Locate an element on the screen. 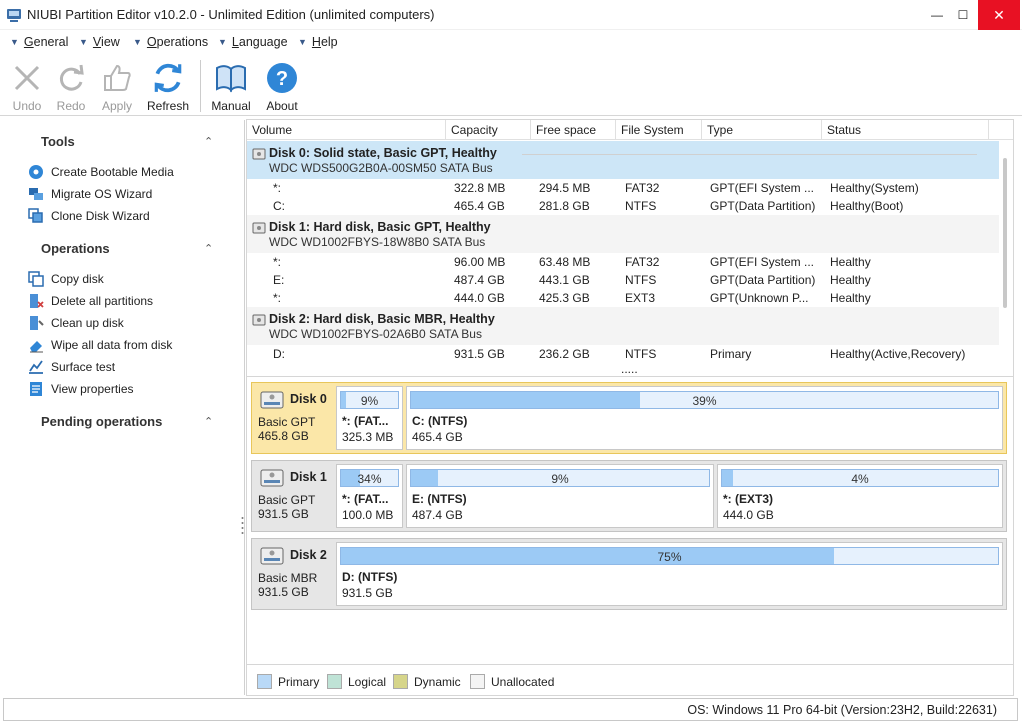 This screenshot has width=1022, height=721. view-properties-item: View properties is located at coordinates (81, 389).